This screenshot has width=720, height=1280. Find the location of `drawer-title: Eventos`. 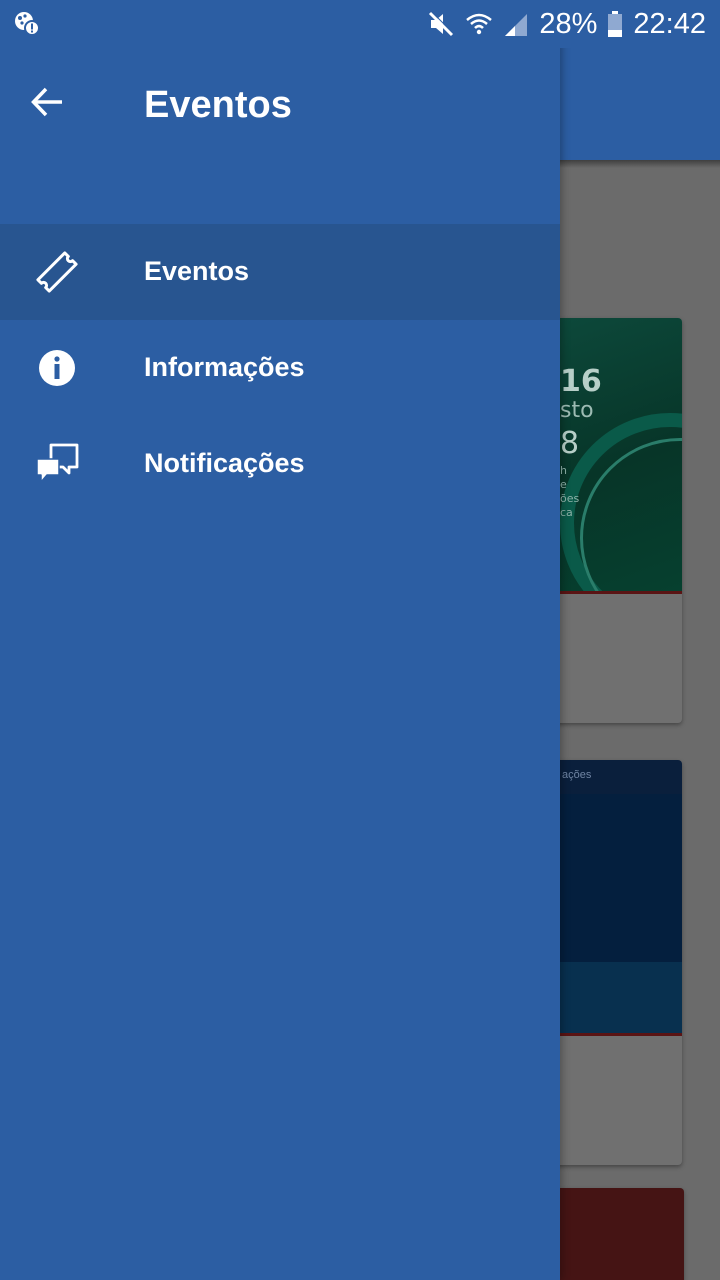

drawer-title: Eventos is located at coordinates (218, 105).